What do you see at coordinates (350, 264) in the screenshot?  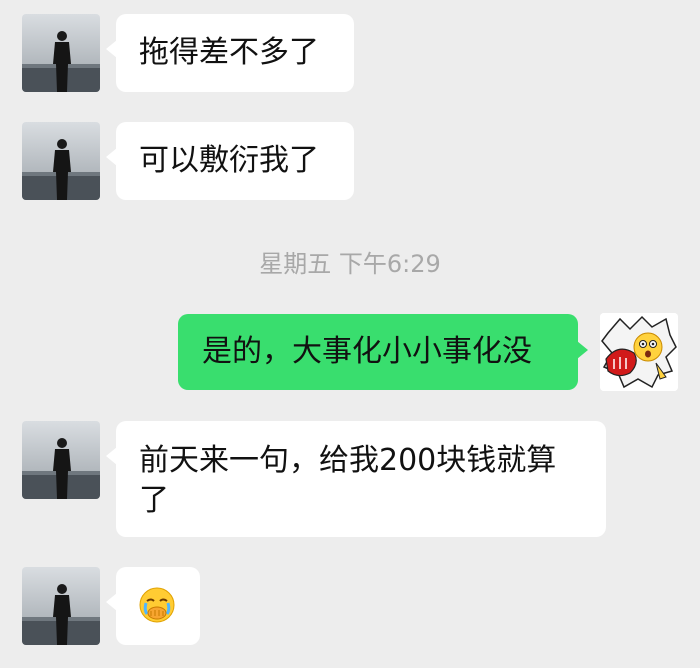 I see `timestamp-label: 星期五 下午6:29` at bounding box center [350, 264].